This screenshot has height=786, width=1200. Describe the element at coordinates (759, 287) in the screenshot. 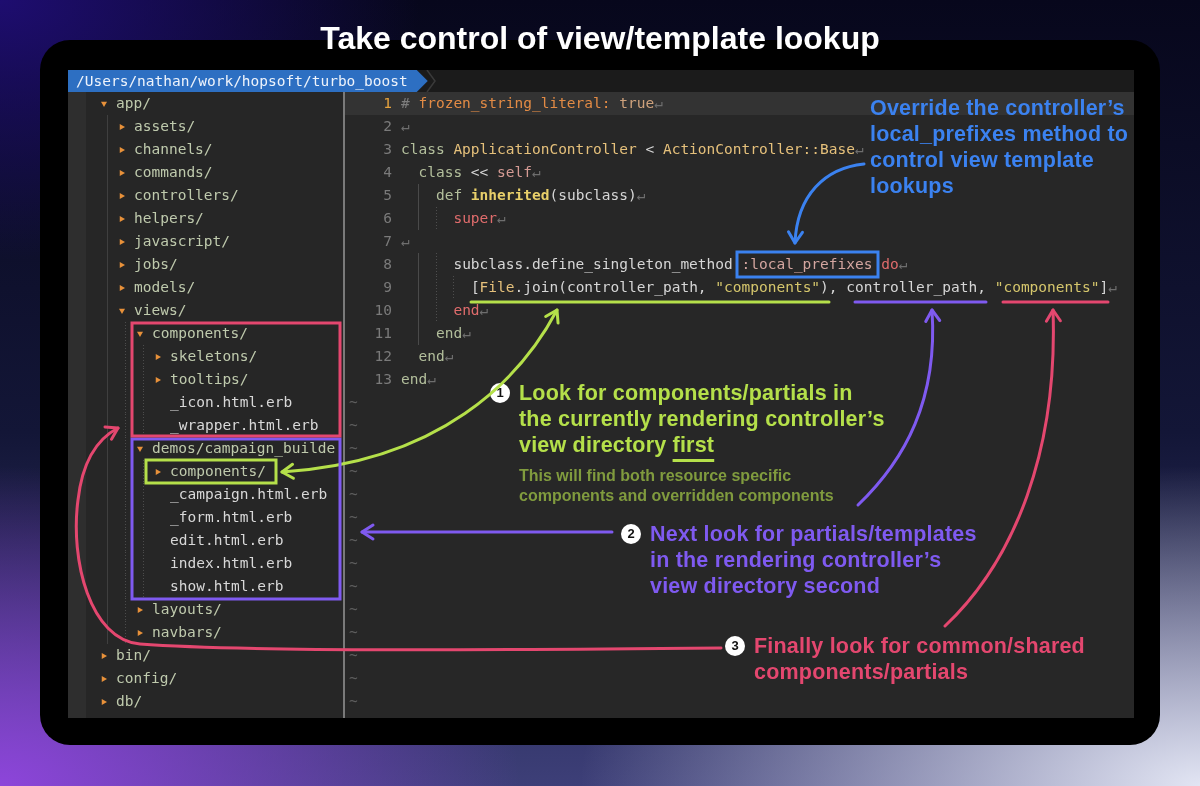

I see `code-line: [File.join(controller_path, "components"), controller_path, "components"]↵` at that location.